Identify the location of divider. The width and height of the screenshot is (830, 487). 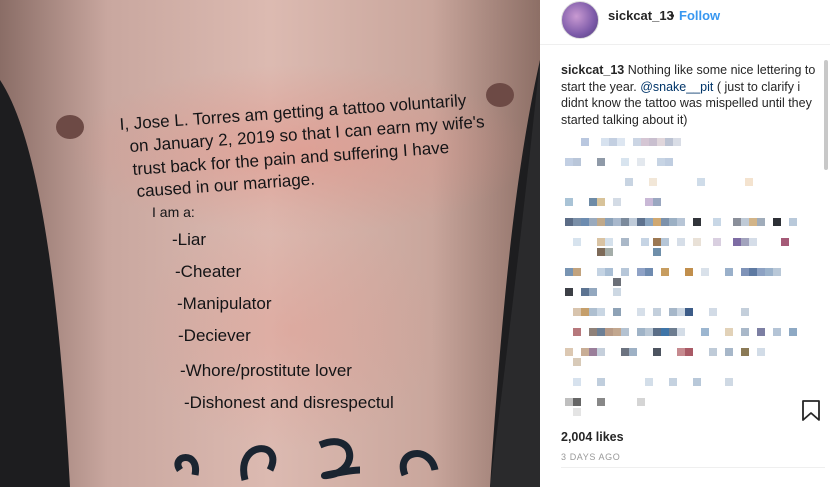
(693, 467).